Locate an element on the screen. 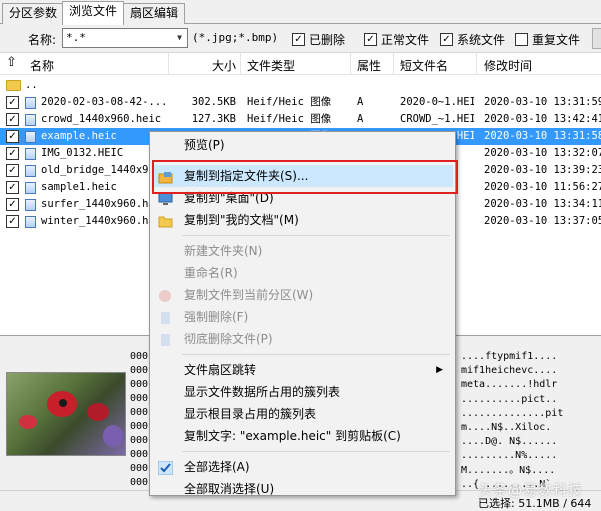  menu-item-label: 复制文件到当前分区(W) is located at coordinates (249, 295).